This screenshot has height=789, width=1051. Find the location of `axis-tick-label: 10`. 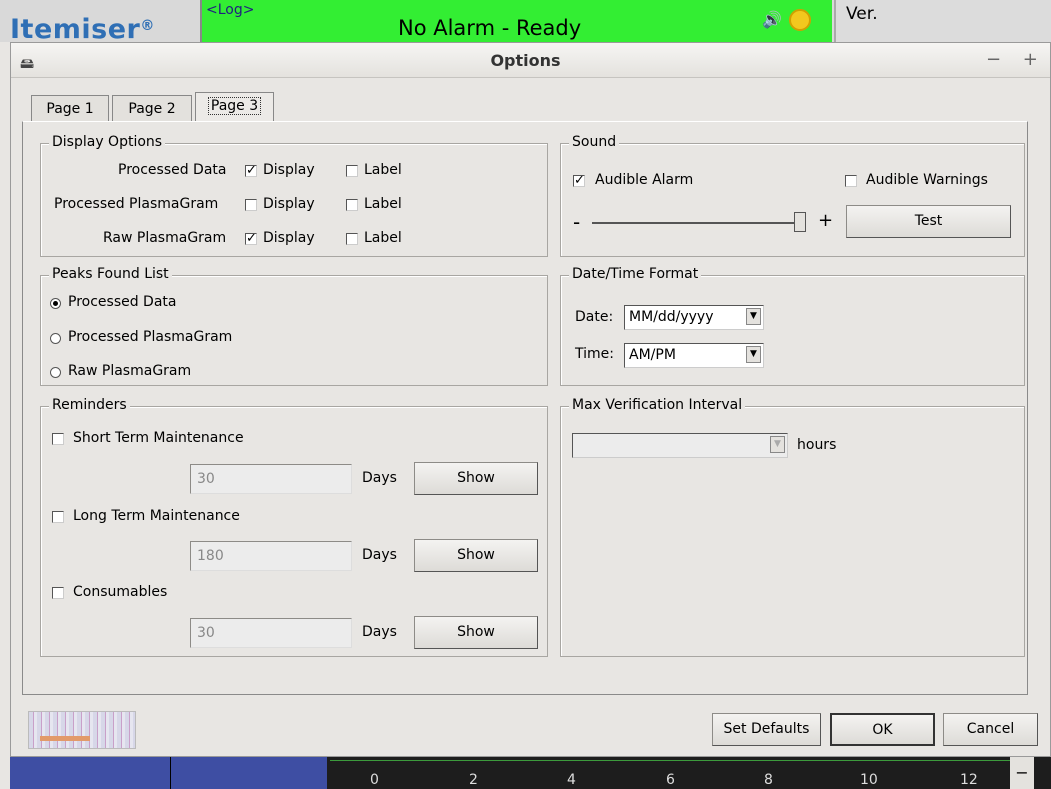

axis-tick-label: 10 is located at coordinates (869, 780).